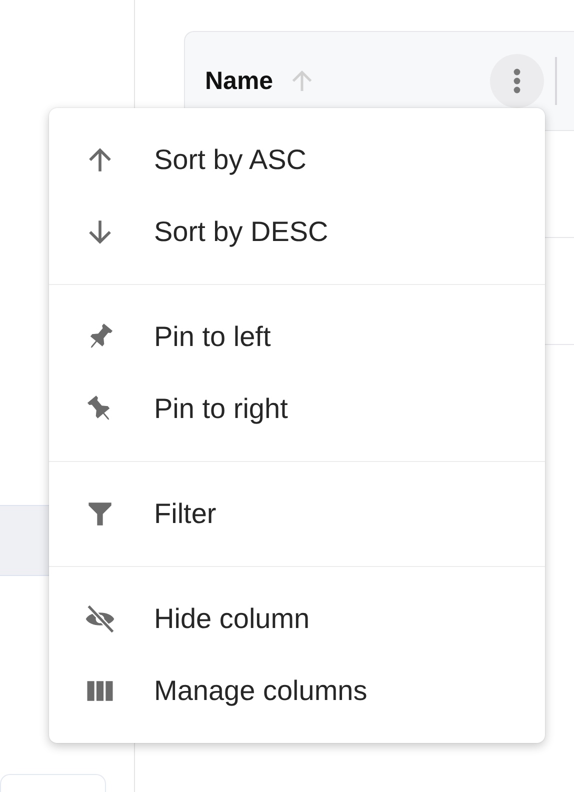 This screenshot has width=574, height=792. Describe the element at coordinates (100, 619) in the screenshot. I see `hidden-eye-icon` at that location.